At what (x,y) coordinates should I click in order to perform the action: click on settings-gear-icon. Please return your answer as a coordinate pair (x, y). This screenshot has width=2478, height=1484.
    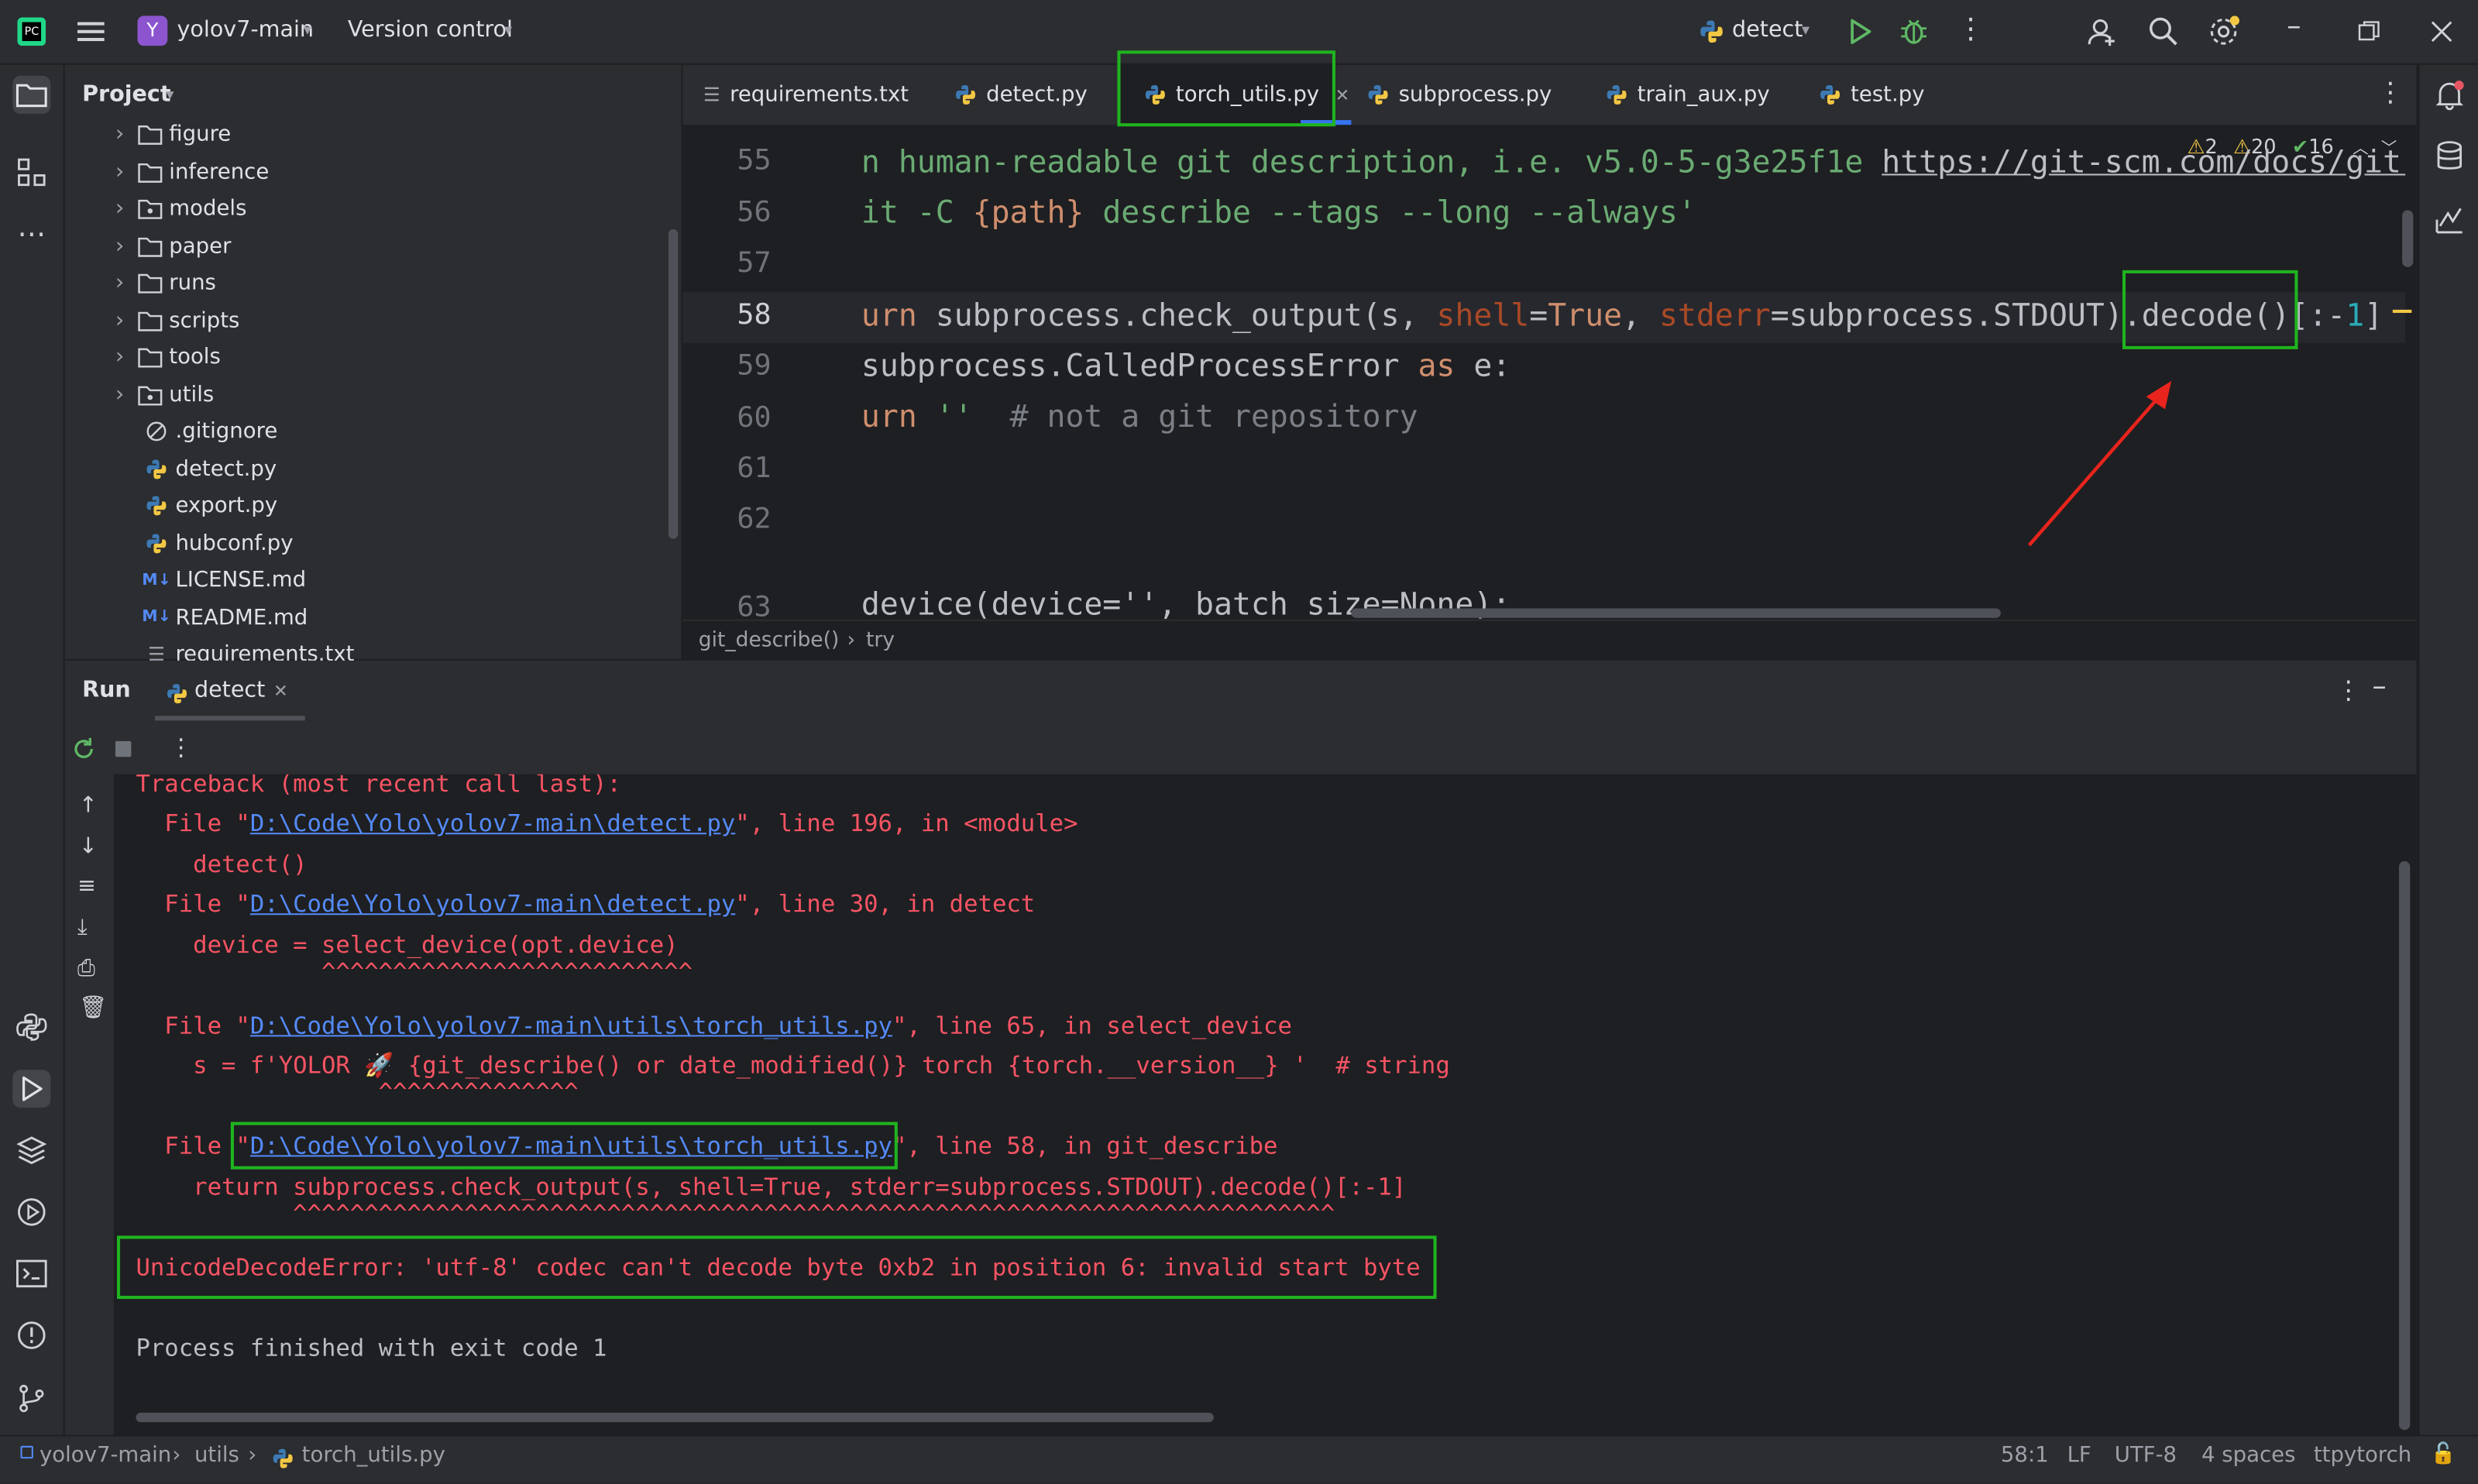
    Looking at the image, I should click on (2225, 32).